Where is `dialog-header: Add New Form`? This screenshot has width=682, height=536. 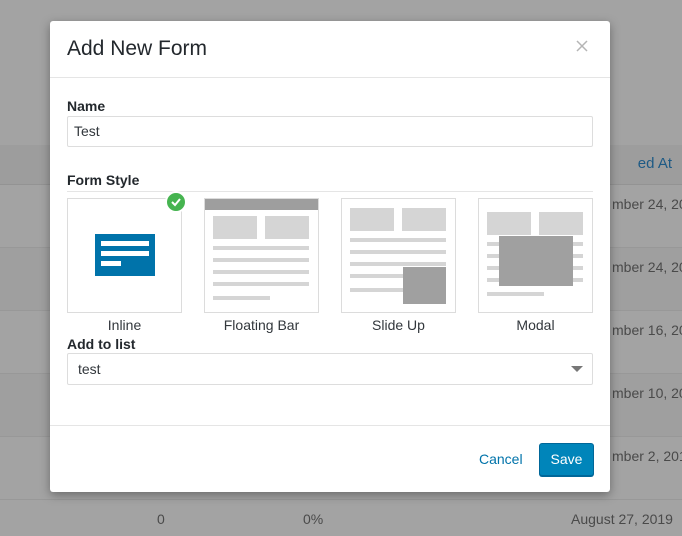 dialog-header: Add New Form is located at coordinates (330, 49).